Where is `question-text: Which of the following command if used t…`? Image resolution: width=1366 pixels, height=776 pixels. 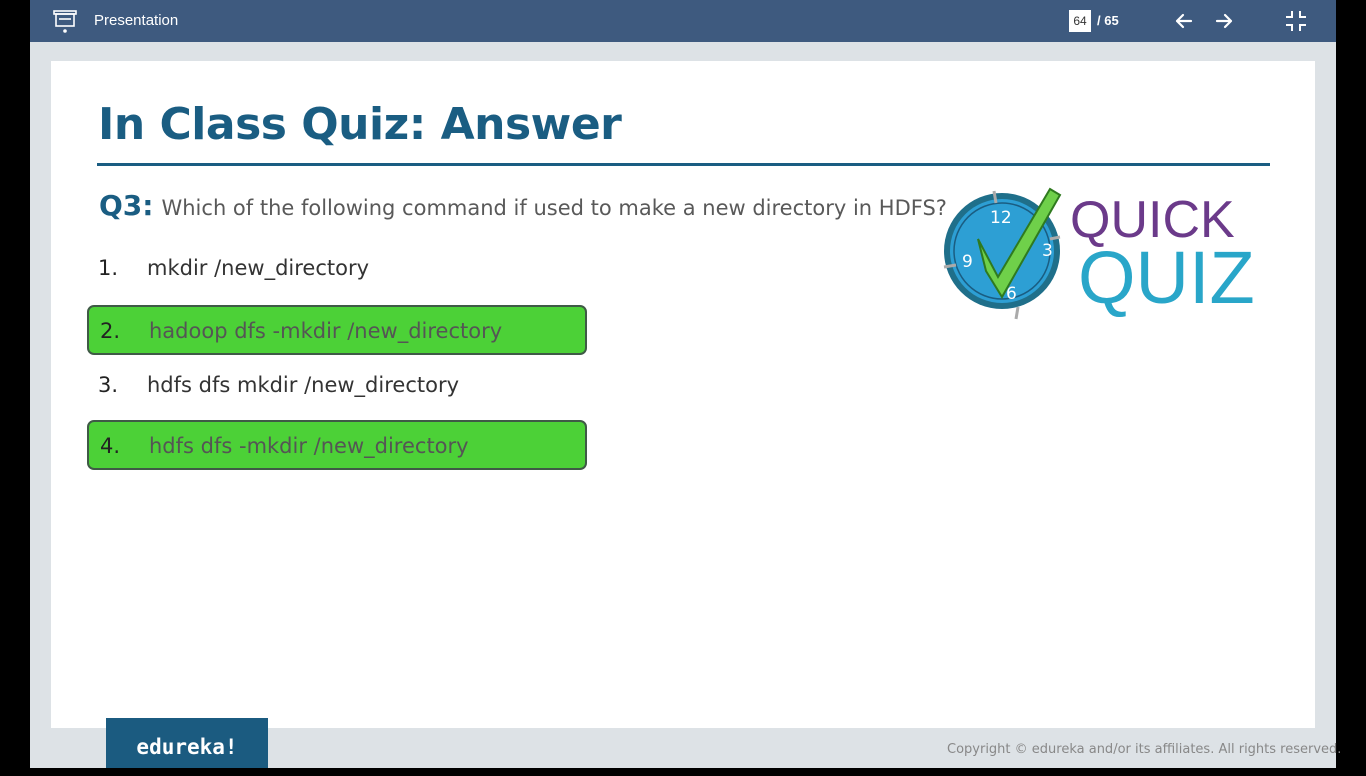
question-text: Which of the following command if used t… is located at coordinates (554, 208).